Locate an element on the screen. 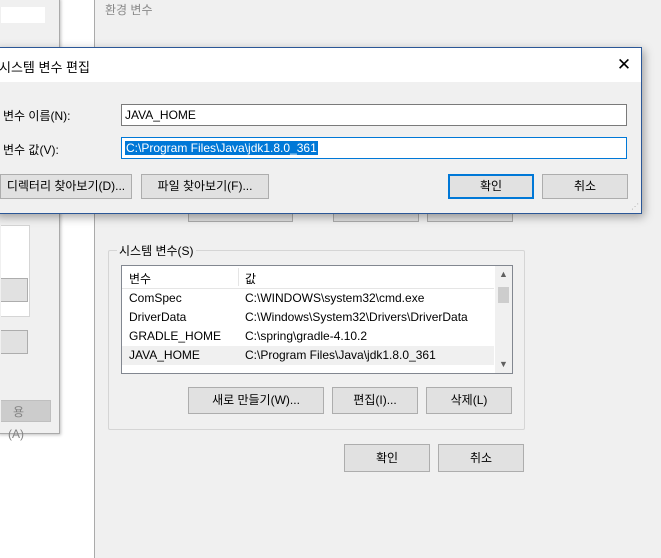  variable-name-field: JAVA_HOME is located at coordinates (374, 115).